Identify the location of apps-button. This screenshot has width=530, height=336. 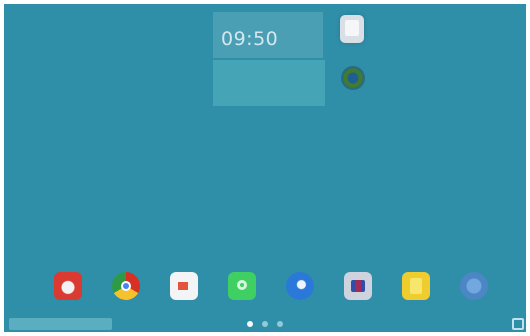
(518, 324).